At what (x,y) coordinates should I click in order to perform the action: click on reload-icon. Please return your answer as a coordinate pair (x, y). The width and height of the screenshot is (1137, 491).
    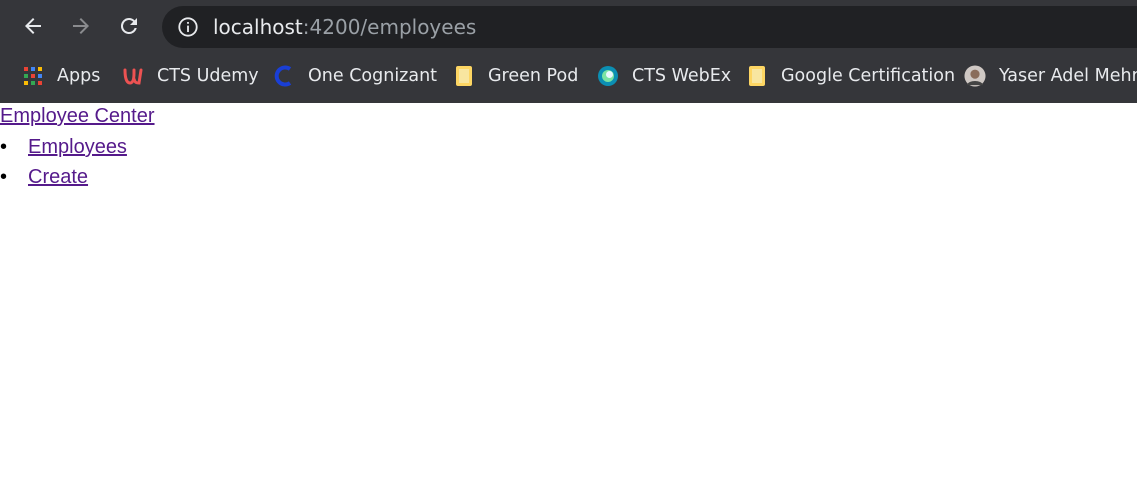
    Looking at the image, I should click on (128, 25).